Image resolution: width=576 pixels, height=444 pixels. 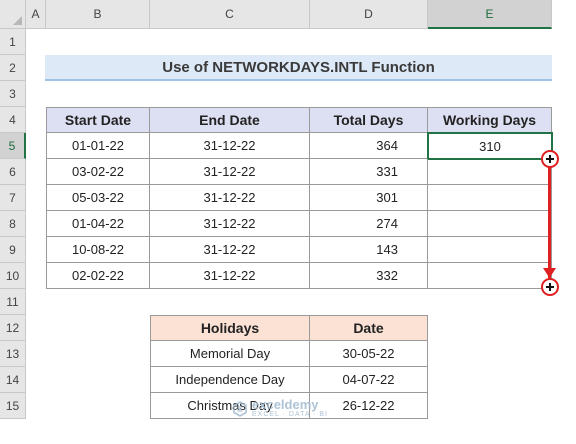 I want to click on header-holiday-date: Date, so click(x=369, y=328).